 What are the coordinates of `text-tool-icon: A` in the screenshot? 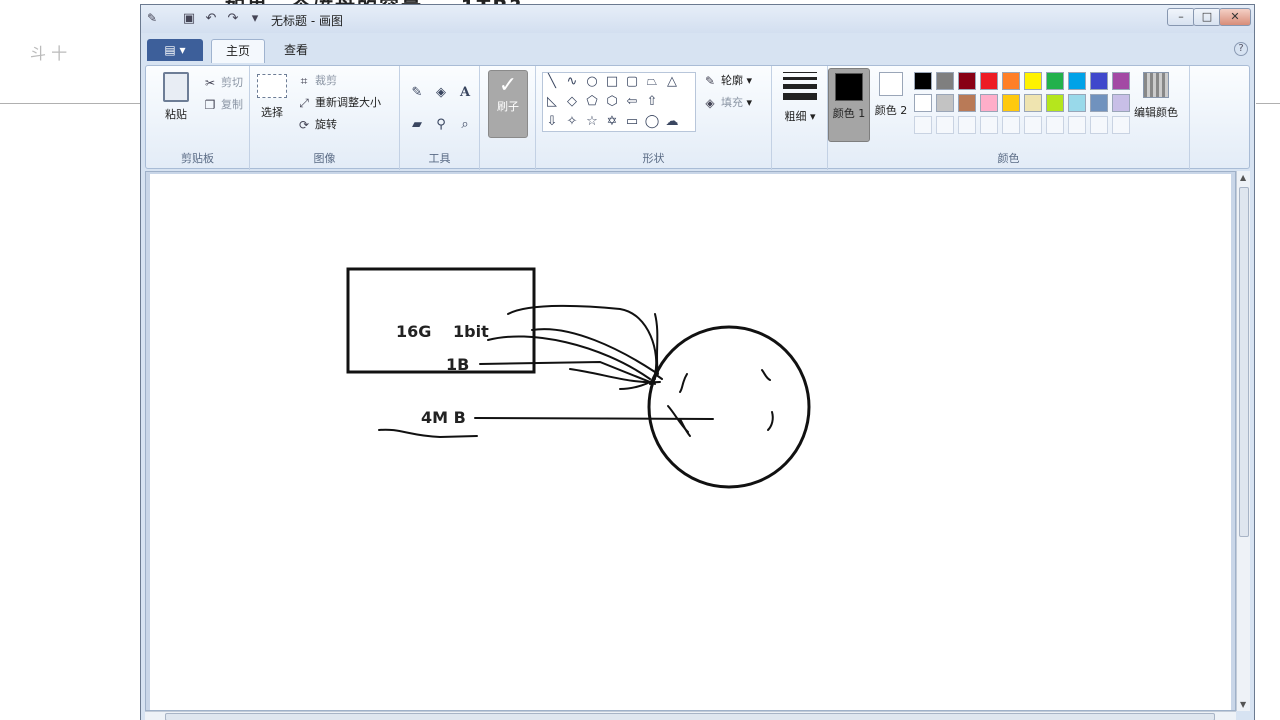 It's located at (465, 93).